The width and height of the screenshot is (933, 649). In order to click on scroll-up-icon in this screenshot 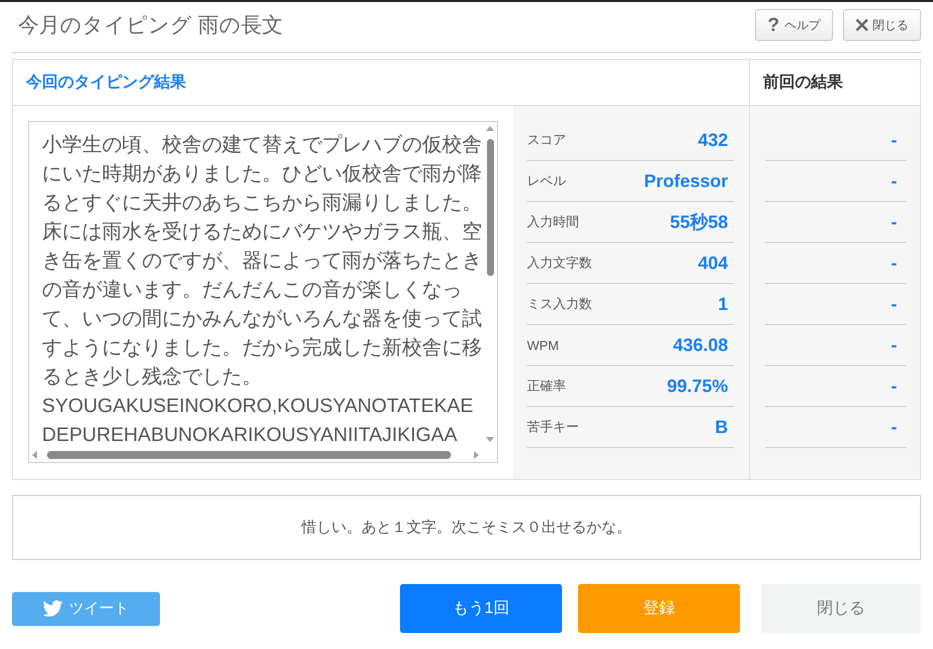, I will do `click(490, 128)`.